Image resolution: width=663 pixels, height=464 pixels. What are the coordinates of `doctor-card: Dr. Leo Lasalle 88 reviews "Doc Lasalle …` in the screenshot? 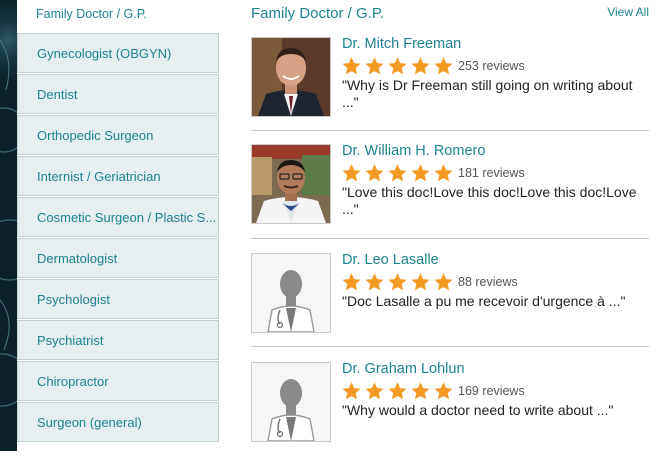 It's located at (450, 302).